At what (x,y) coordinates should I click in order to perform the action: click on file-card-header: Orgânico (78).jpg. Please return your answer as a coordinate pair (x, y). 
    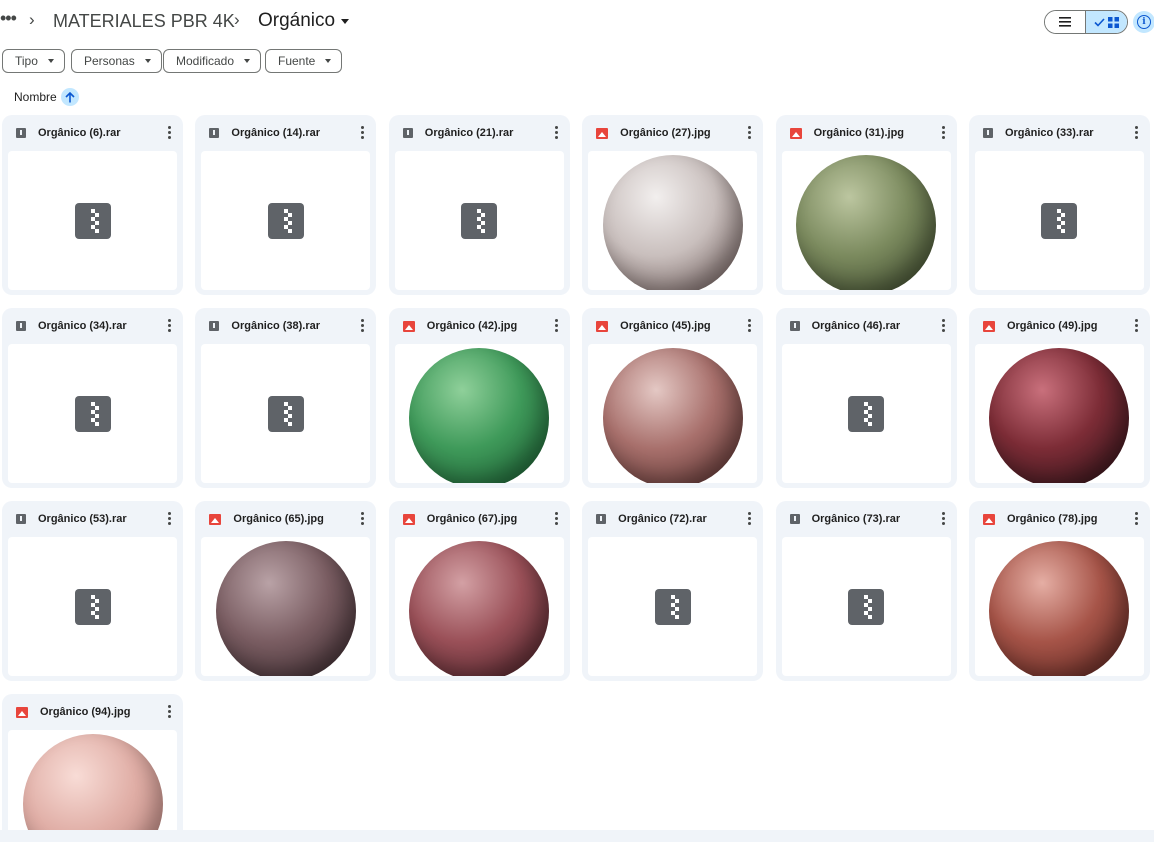
    Looking at the image, I should click on (1059, 519).